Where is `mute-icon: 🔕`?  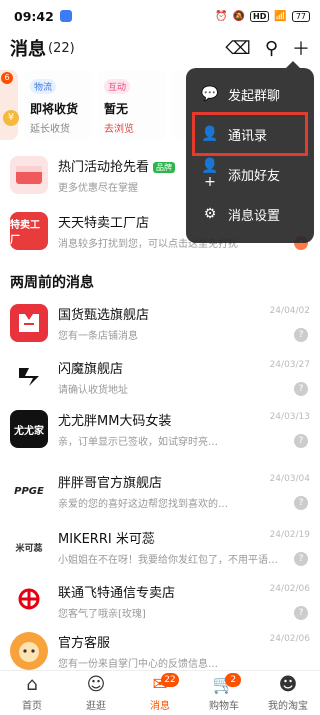 mute-icon: 🔕 is located at coordinates (239, 16).